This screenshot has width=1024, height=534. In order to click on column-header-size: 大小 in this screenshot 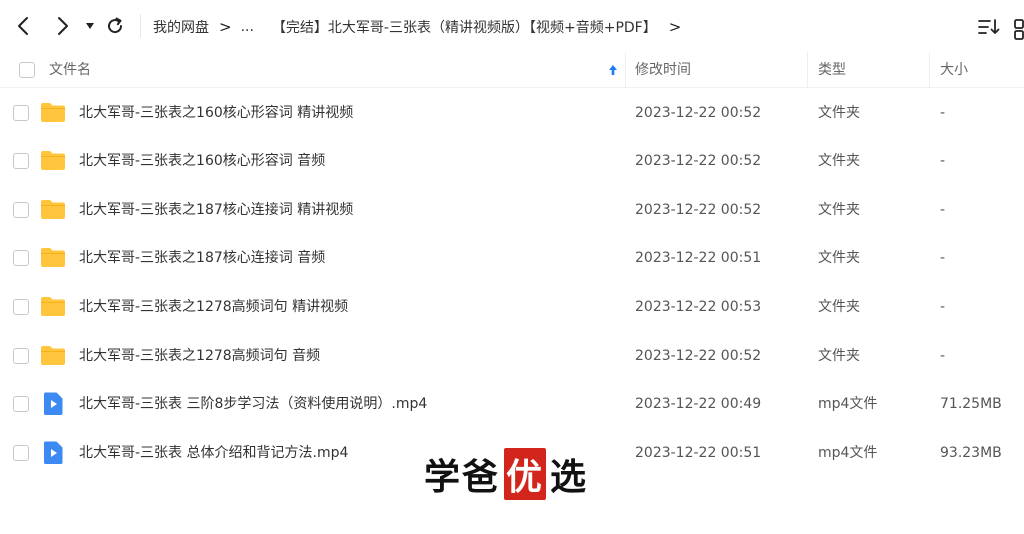, I will do `click(954, 70)`.